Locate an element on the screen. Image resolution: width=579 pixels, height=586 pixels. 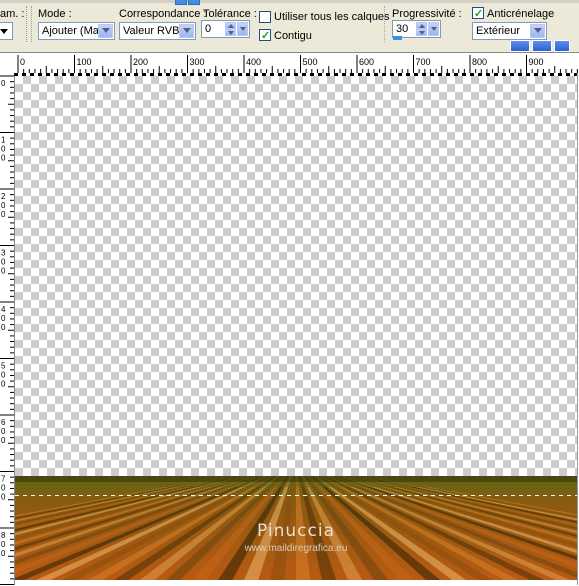
antialias-checkbox: ✓ is located at coordinates (478, 13).